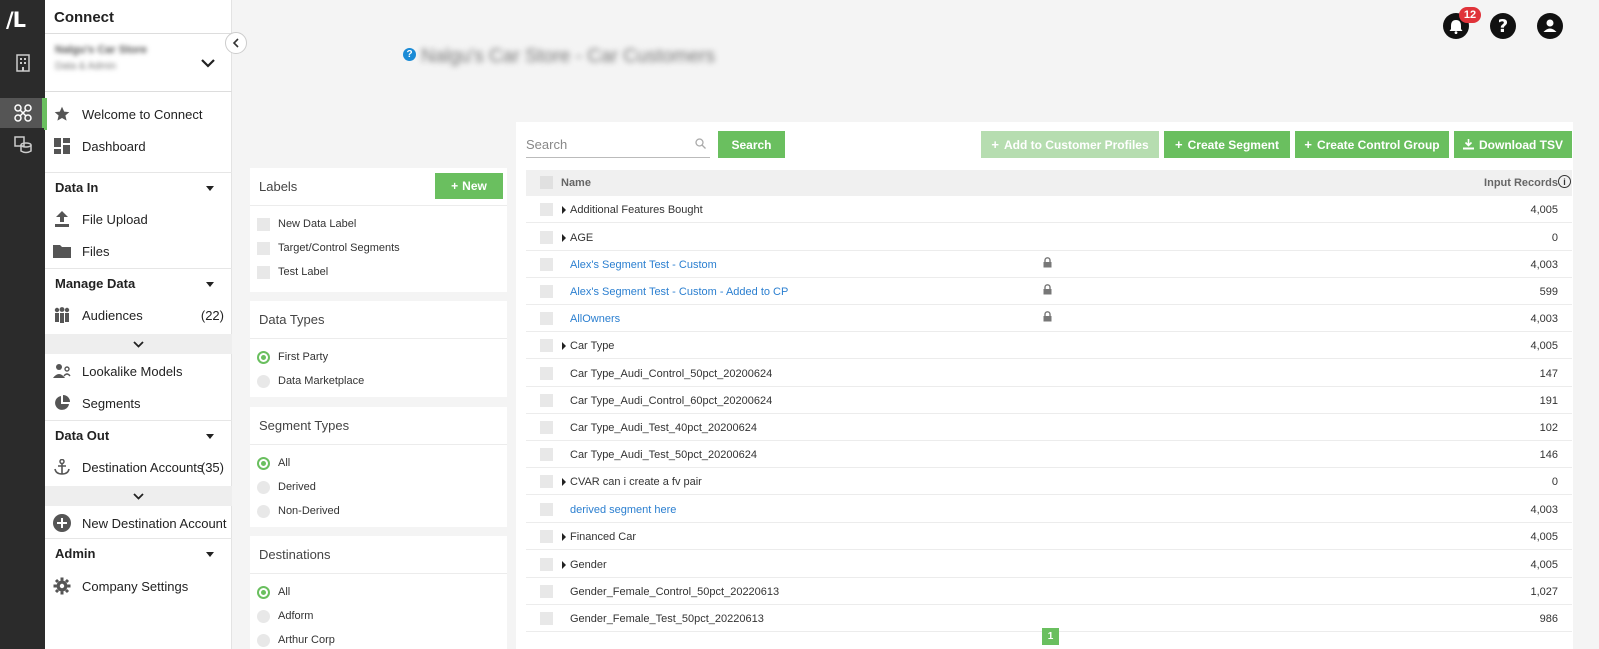 The width and height of the screenshot is (1599, 649). What do you see at coordinates (138, 187) in the screenshot?
I see `section-data-in: Data In` at bounding box center [138, 187].